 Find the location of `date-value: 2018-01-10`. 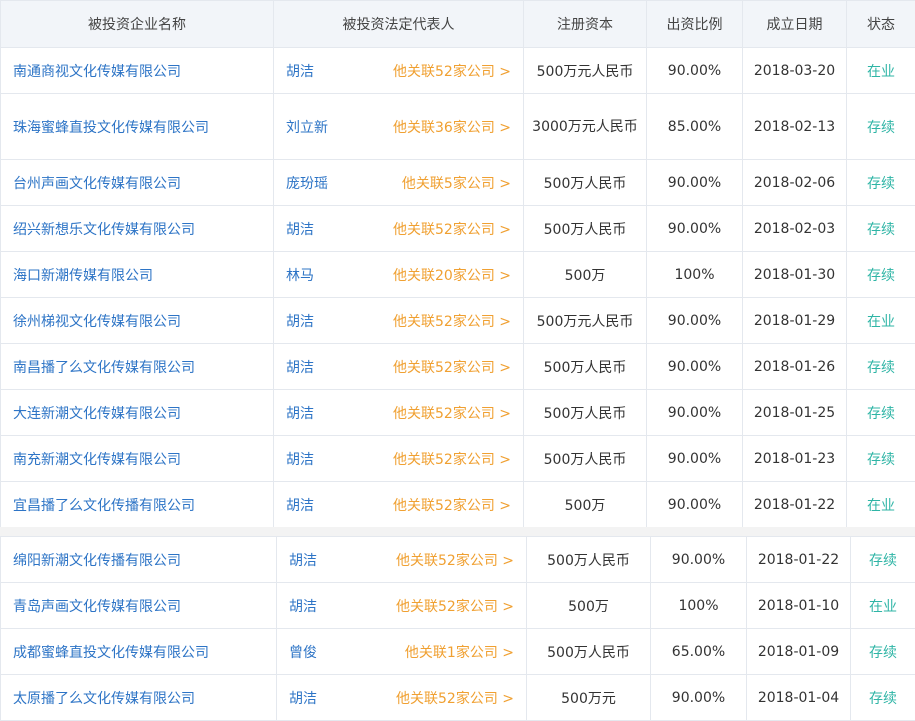

date-value: 2018-01-10 is located at coordinates (799, 606).